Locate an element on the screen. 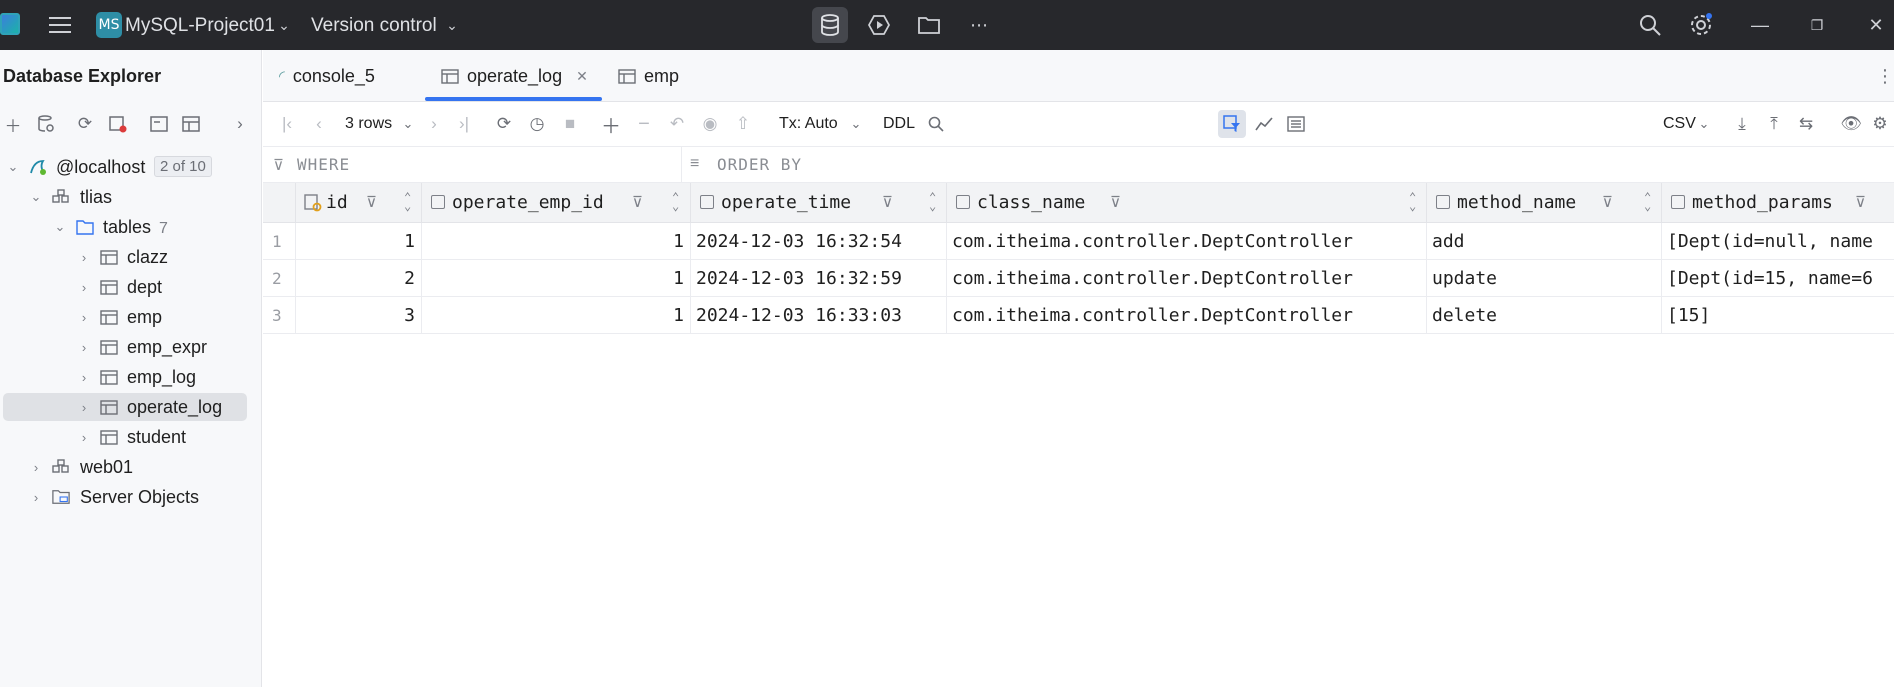  filter-toggle-icon is located at coordinates (1232, 124).